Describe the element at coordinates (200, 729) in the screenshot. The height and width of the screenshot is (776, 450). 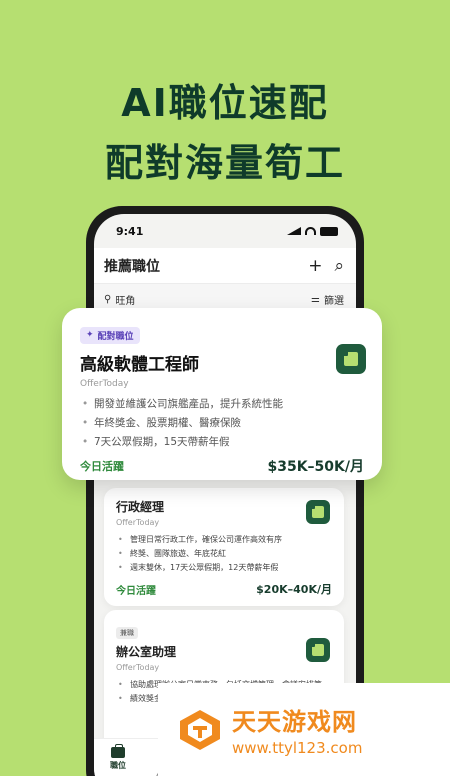
I see `watermark-logo-icon` at that location.